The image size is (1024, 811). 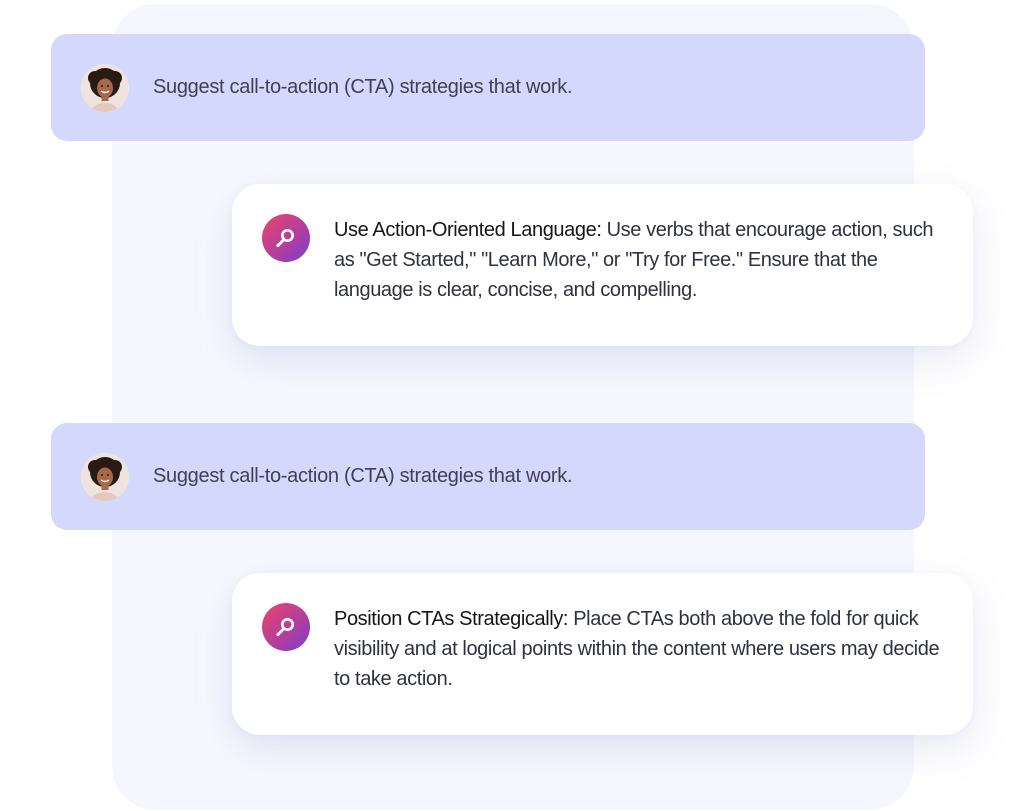 What do you see at coordinates (451, 619) in the screenshot?
I see `assistant-message-heading: Position CTAs Strategically:` at bounding box center [451, 619].